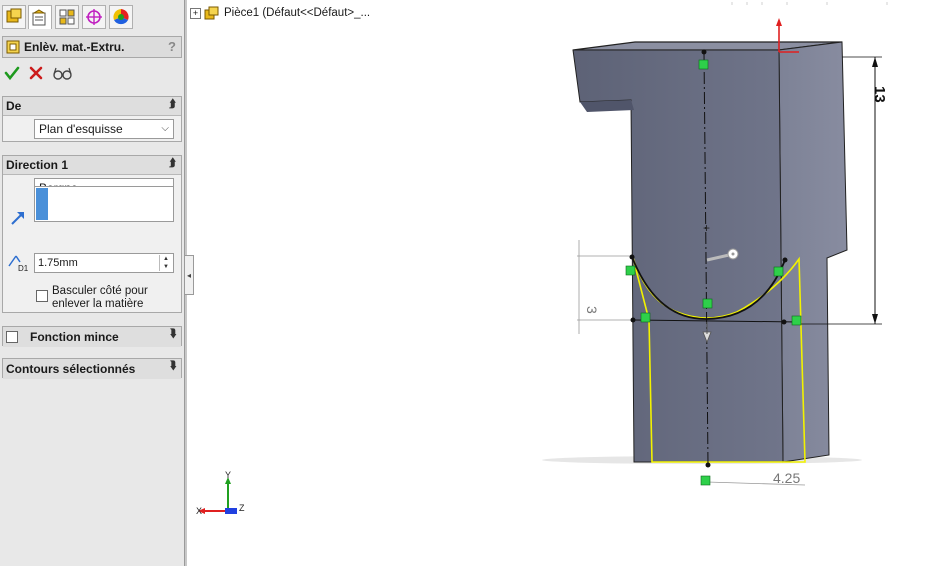 The image size is (945, 566). I want to click on arc-height-dimension-text: 3, so click(592, 310).